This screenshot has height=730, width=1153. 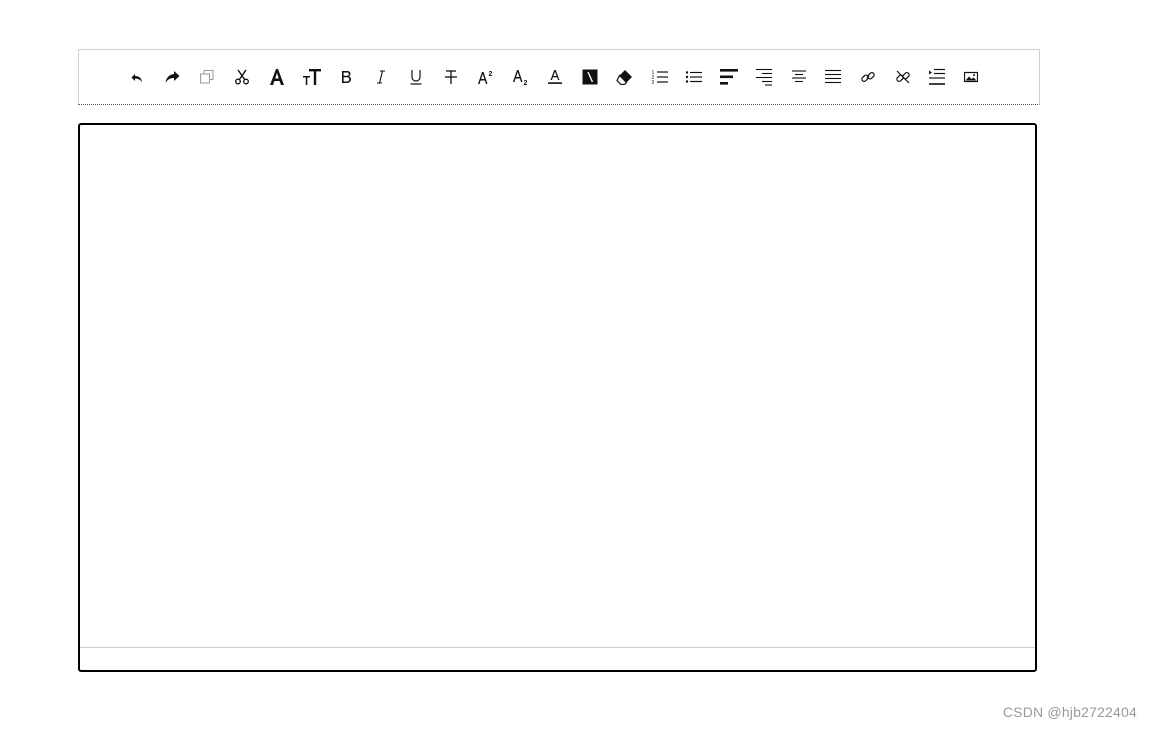 What do you see at coordinates (1069, 712) in the screenshot?
I see `watermark-text: CSDN @hjb2722404` at bounding box center [1069, 712].